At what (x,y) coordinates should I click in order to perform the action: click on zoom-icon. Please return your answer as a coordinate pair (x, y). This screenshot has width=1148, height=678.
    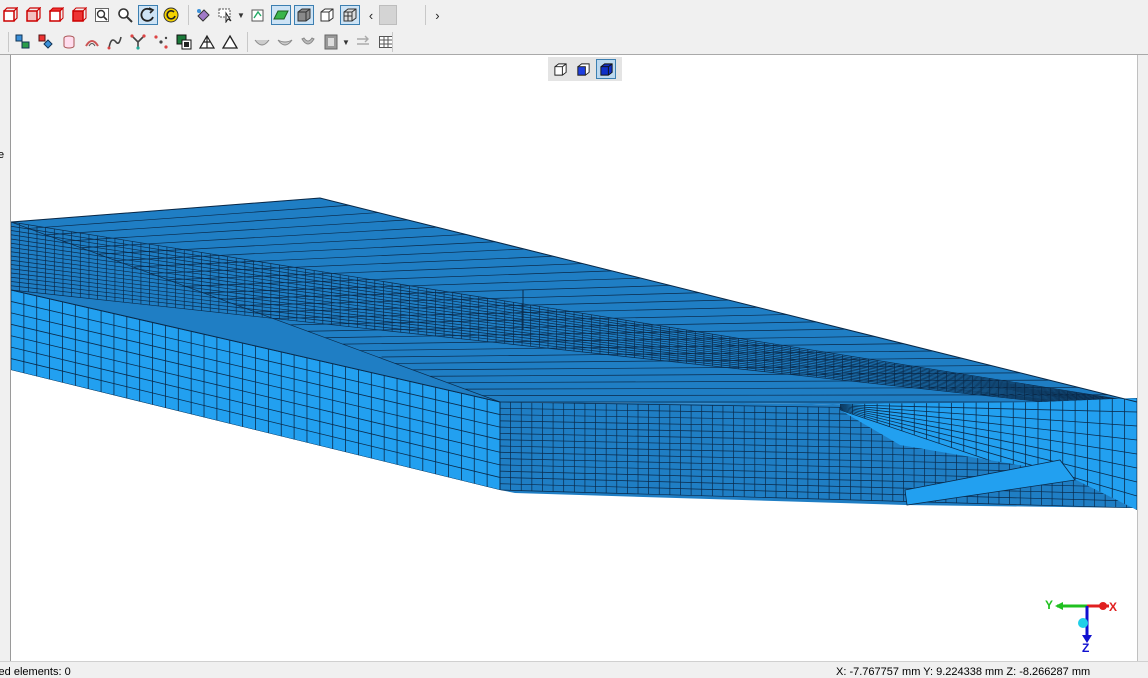
    Looking at the image, I should click on (125, 15).